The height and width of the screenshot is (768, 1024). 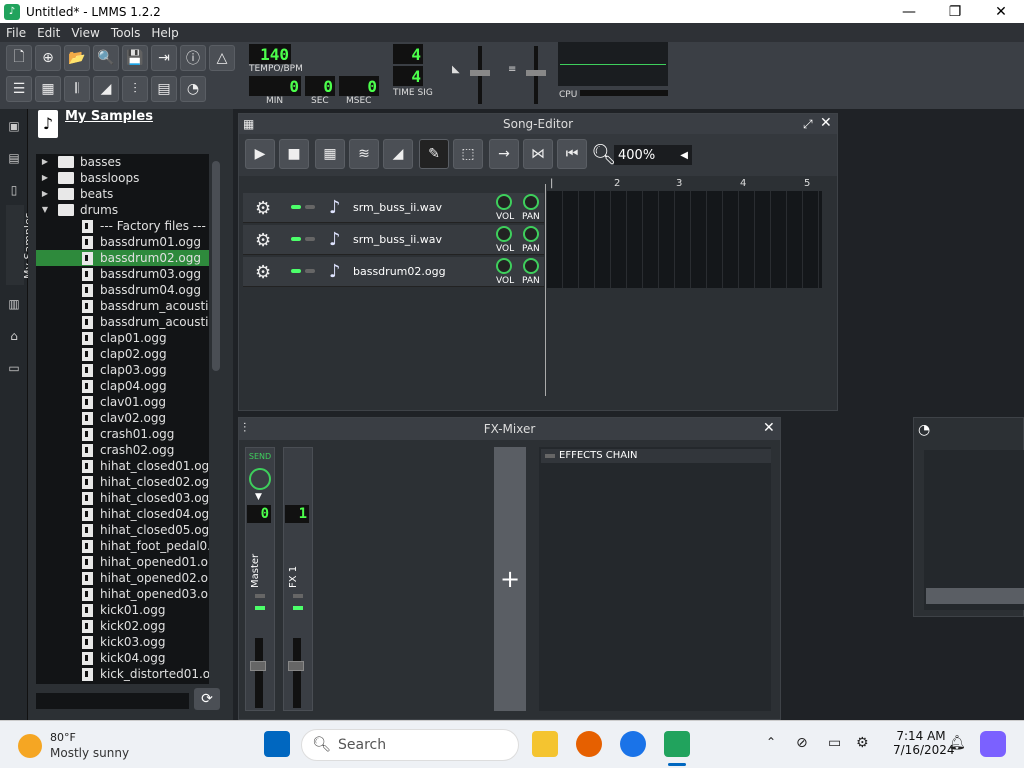 I want to click on file-item: bassdrum04.ogg, so click(x=122, y=290).